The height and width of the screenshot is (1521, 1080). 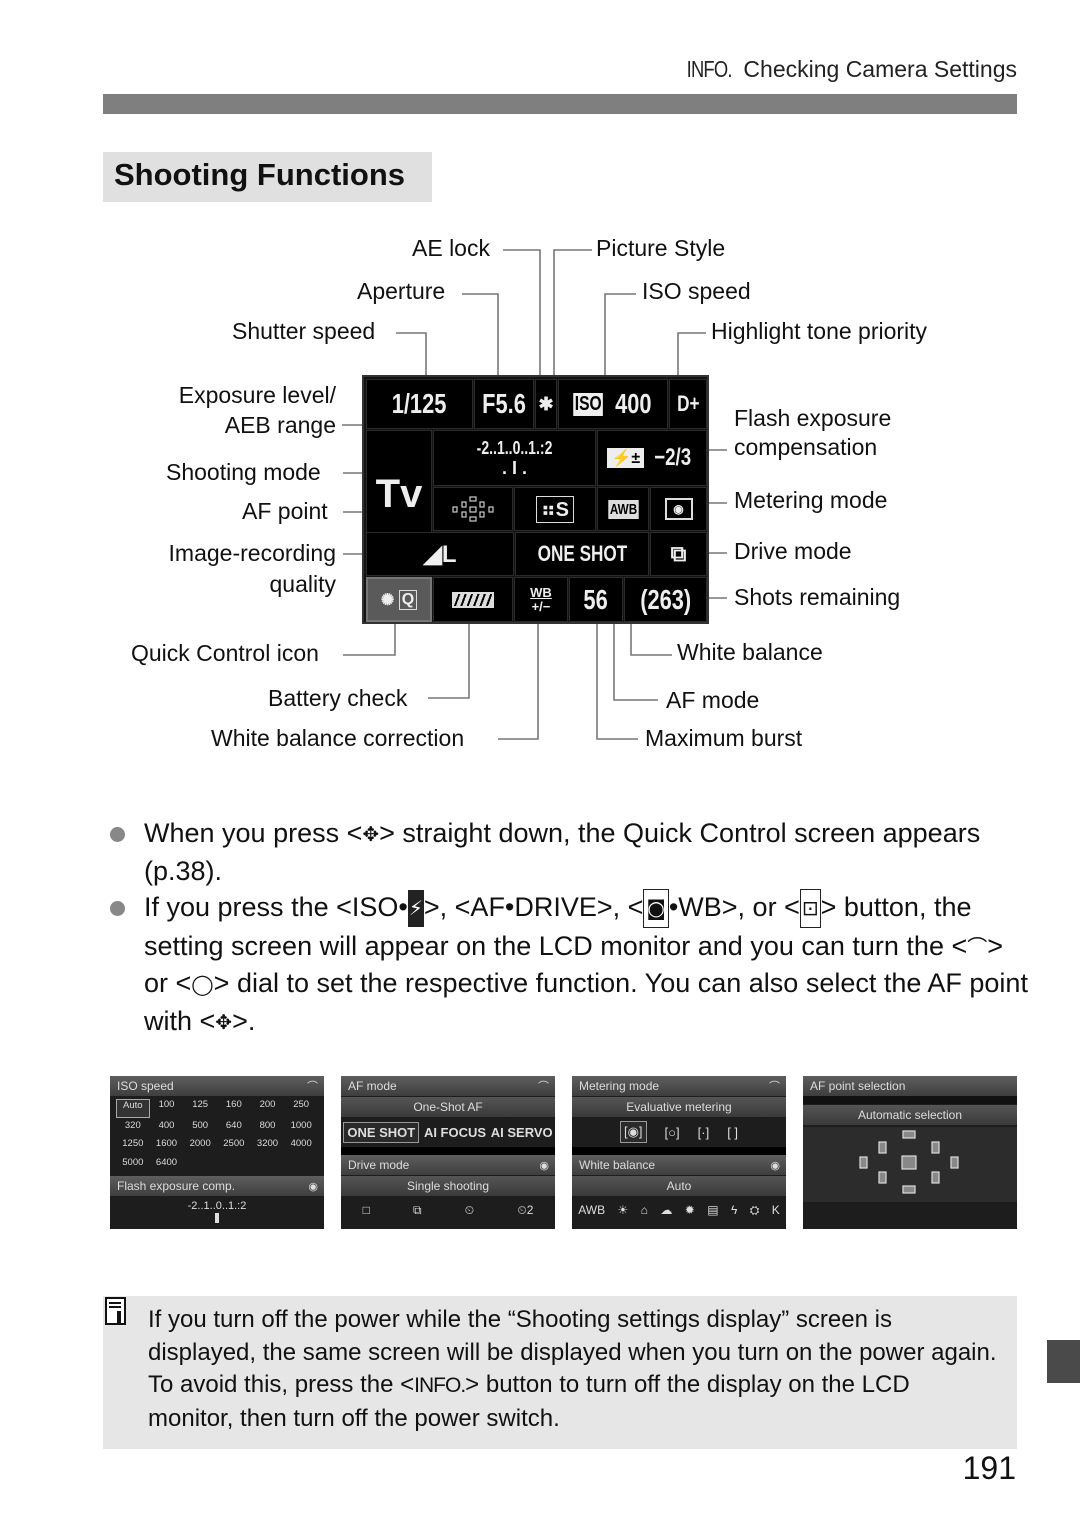 What do you see at coordinates (301, 1128) in the screenshot?
I see `iso-option: 1000` at bounding box center [301, 1128].